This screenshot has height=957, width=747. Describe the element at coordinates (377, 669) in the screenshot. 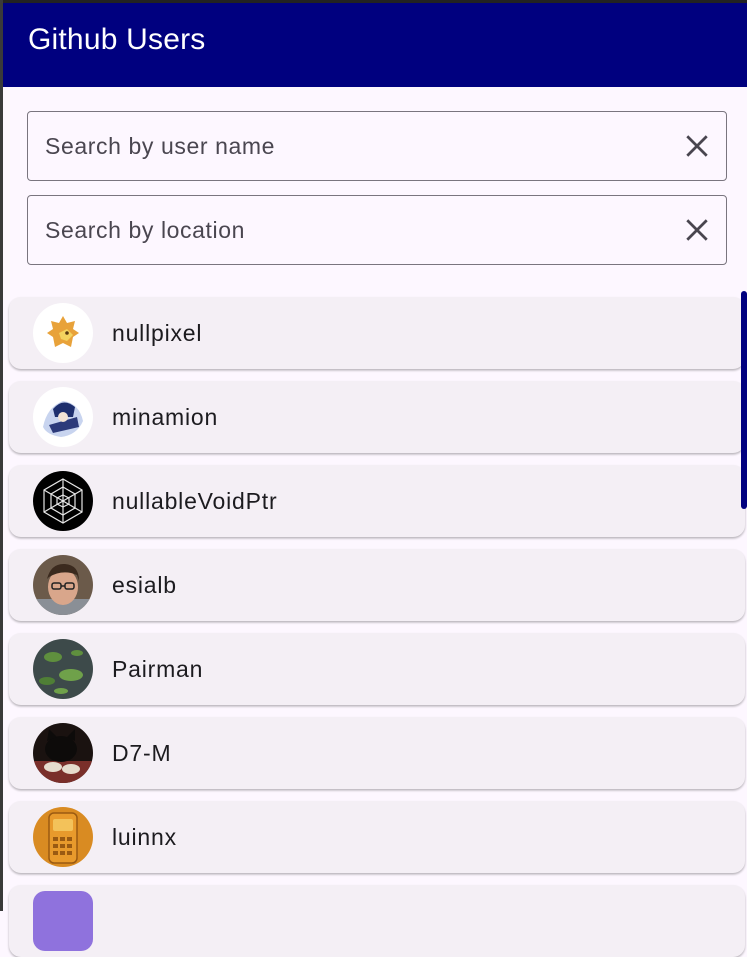

I see `user-list-item: Pairman` at that location.